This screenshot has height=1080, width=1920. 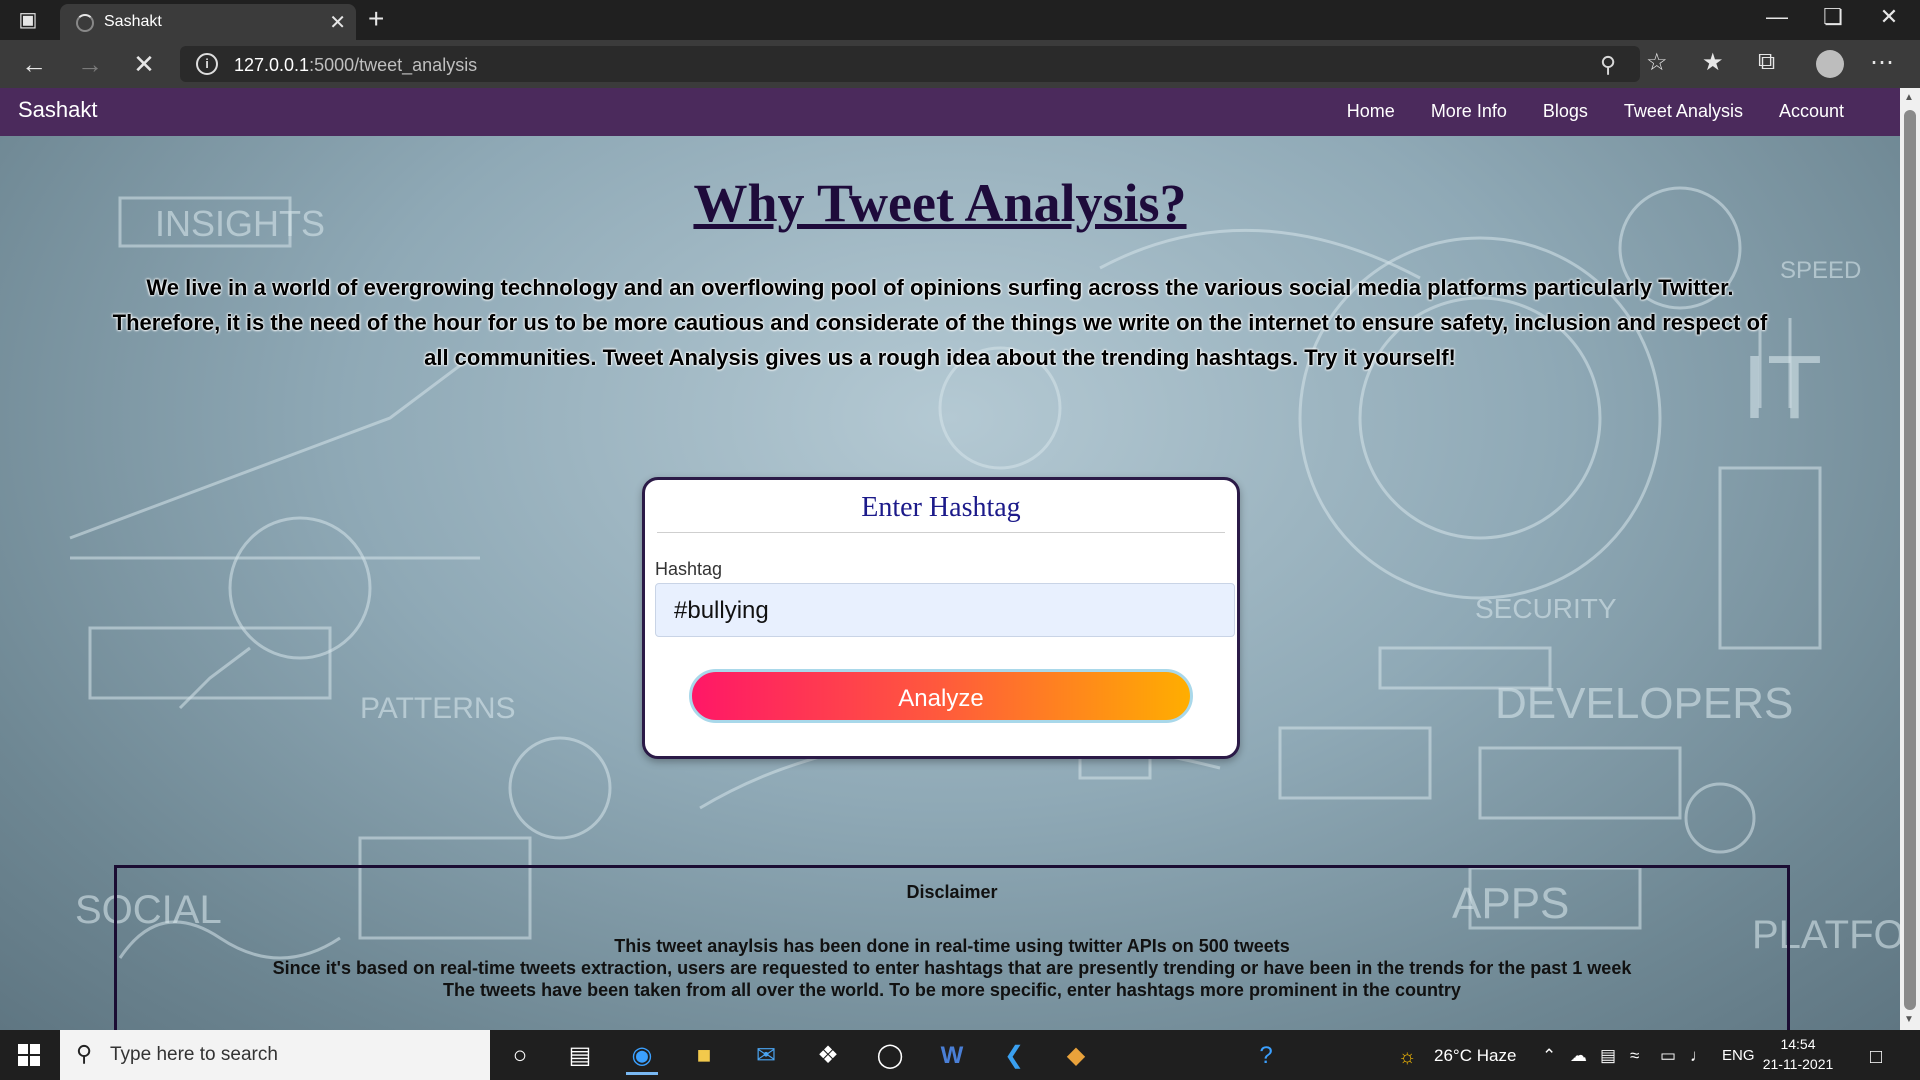 I want to click on clock-date: 21-11-2021, so click(x=1798, y=1064).